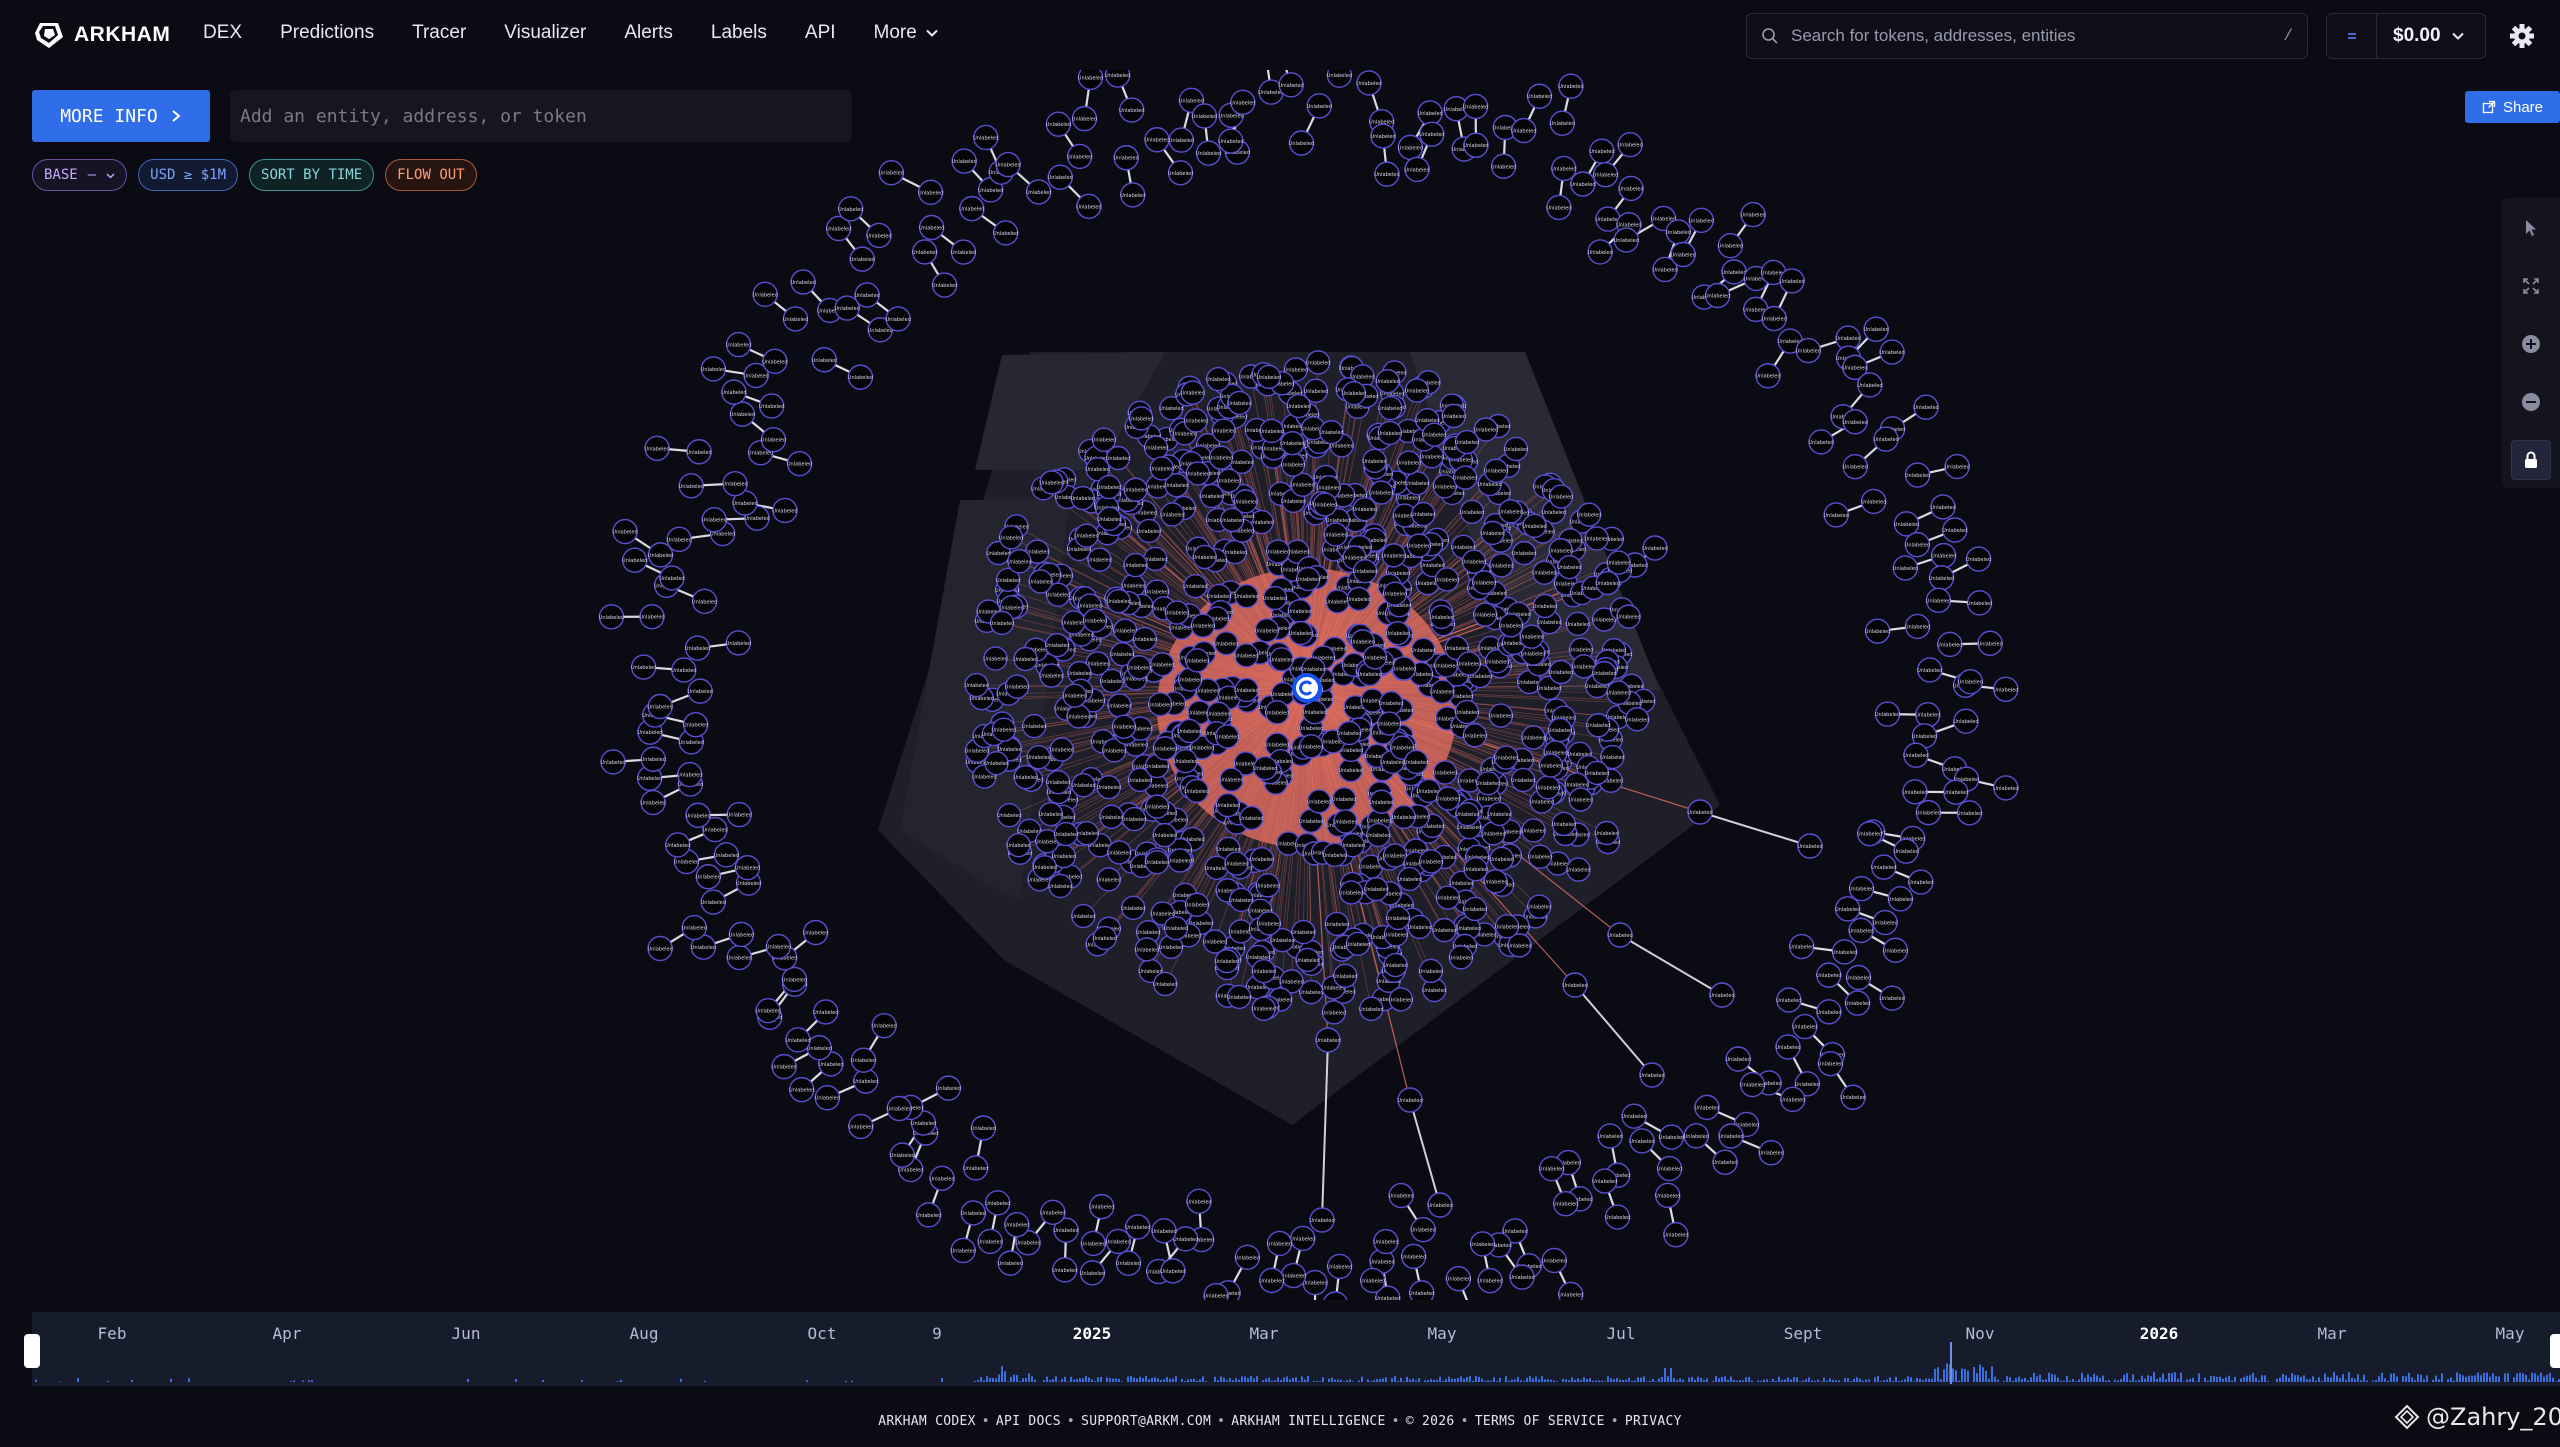 The width and height of the screenshot is (2560, 1447). I want to click on zoom-in-tool, so click(2531, 344).